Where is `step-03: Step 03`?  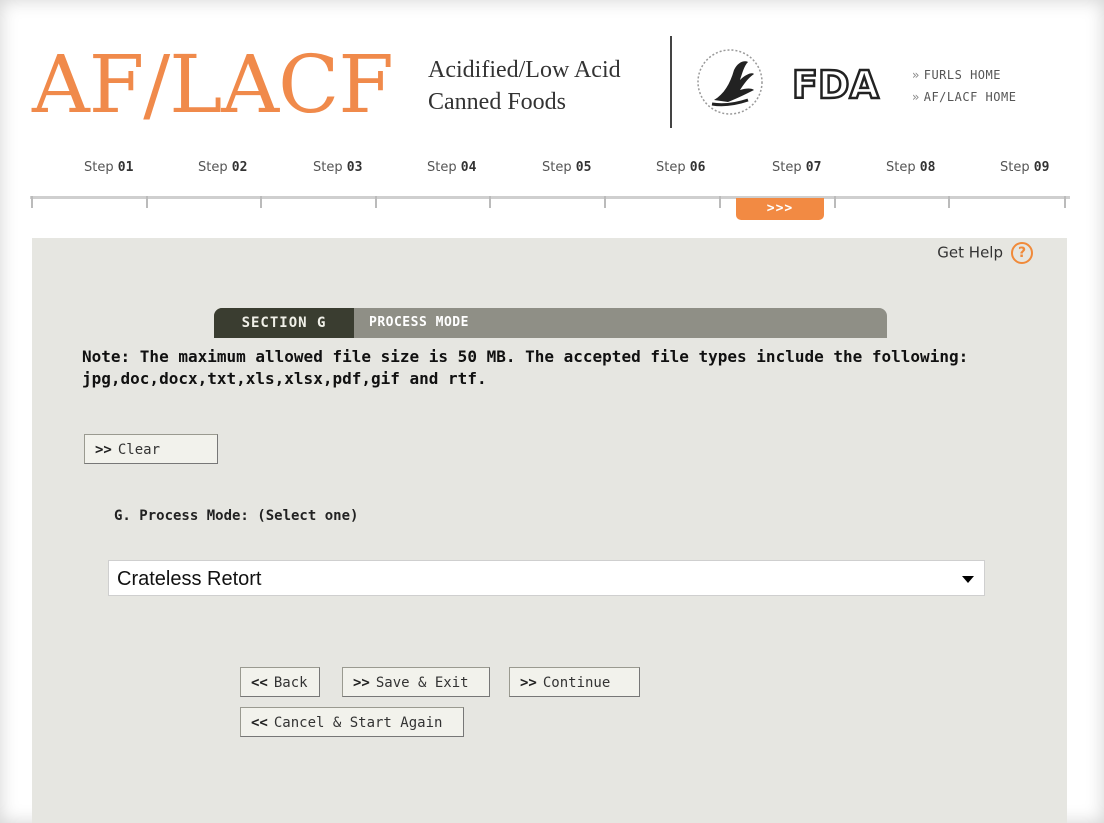
step-03: Step 03 is located at coordinates (337, 167).